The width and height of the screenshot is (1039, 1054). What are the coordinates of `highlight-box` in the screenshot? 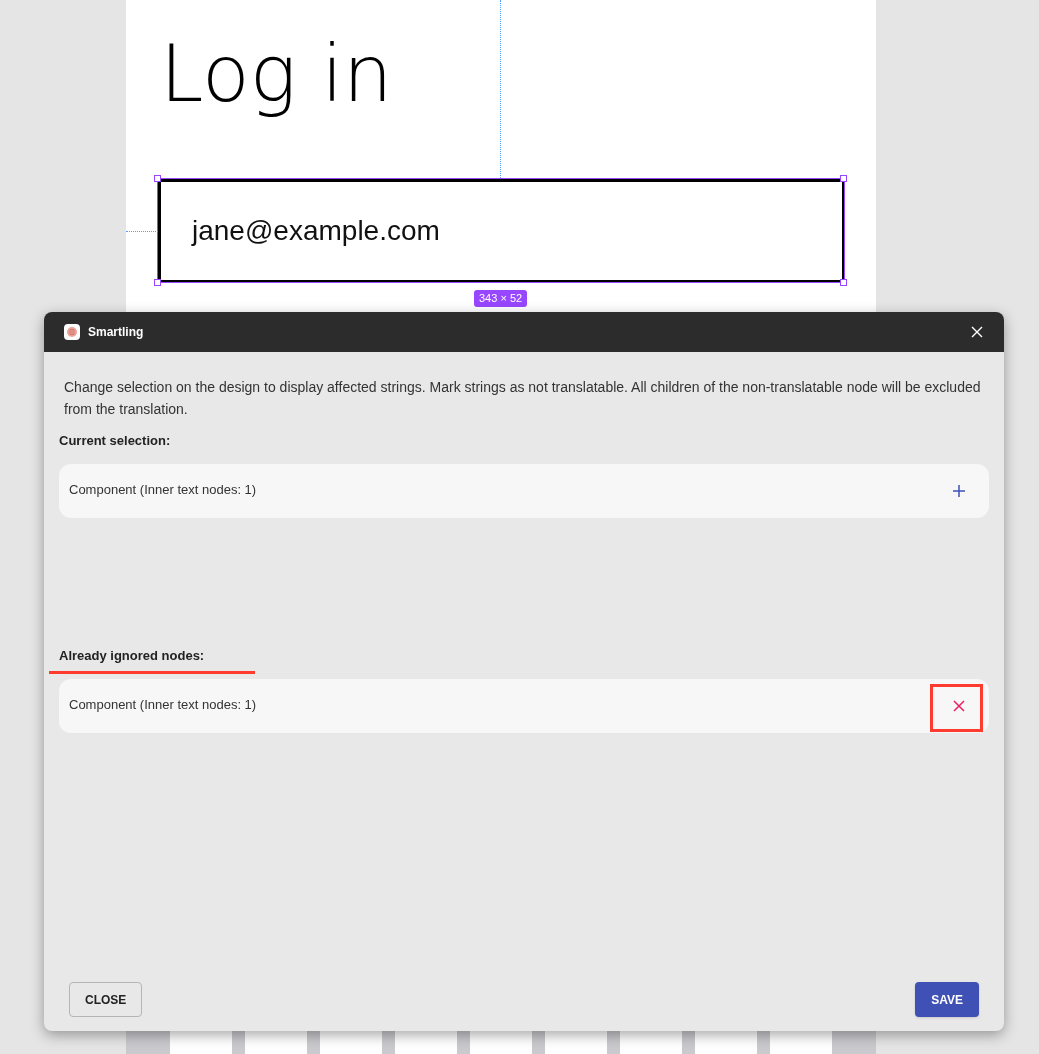 It's located at (956, 708).